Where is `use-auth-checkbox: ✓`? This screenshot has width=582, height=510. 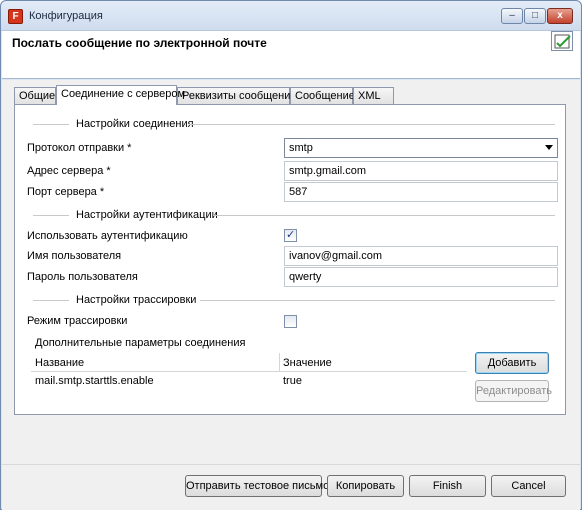 use-auth-checkbox: ✓ is located at coordinates (290, 235).